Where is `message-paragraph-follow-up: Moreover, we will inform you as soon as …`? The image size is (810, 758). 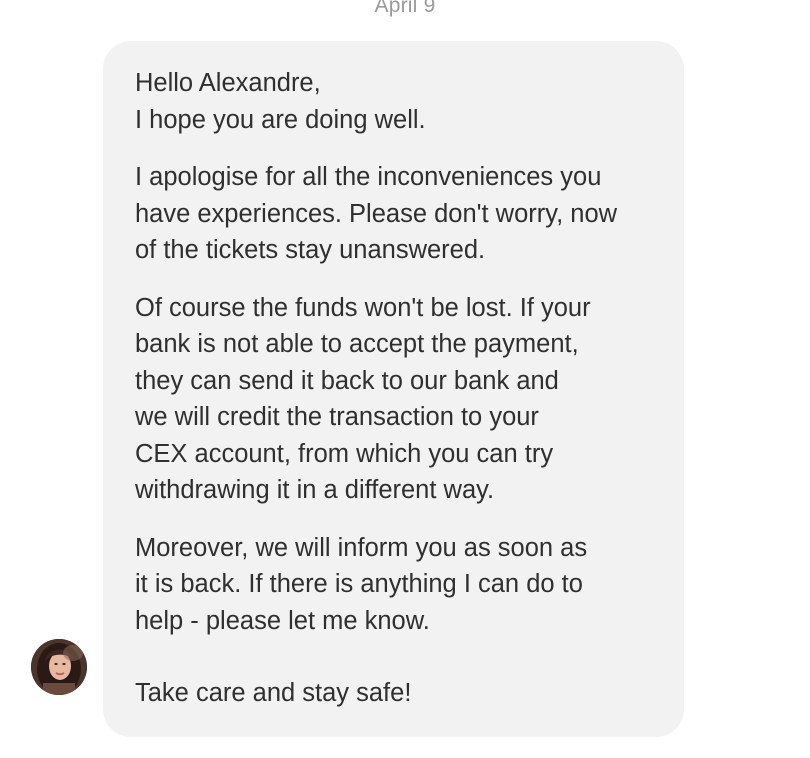 message-paragraph-follow-up: Moreover, we will inform you as soon as … is located at coordinates (361, 584).